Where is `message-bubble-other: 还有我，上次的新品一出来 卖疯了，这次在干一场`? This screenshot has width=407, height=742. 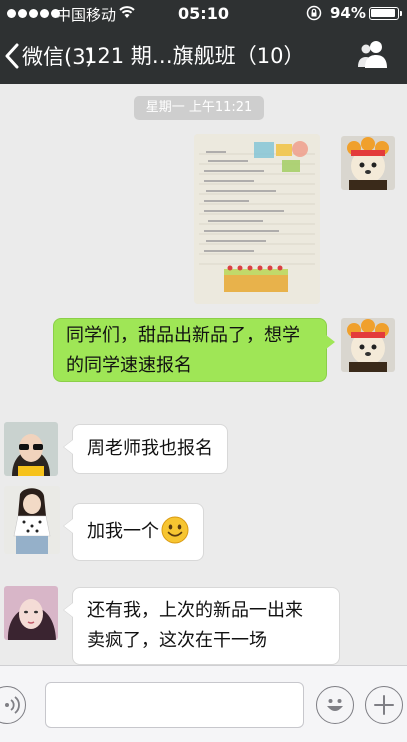
message-bubble-other: 还有我，上次的新品一出来 卖疯了，这次在干一场 is located at coordinates (201, 626).